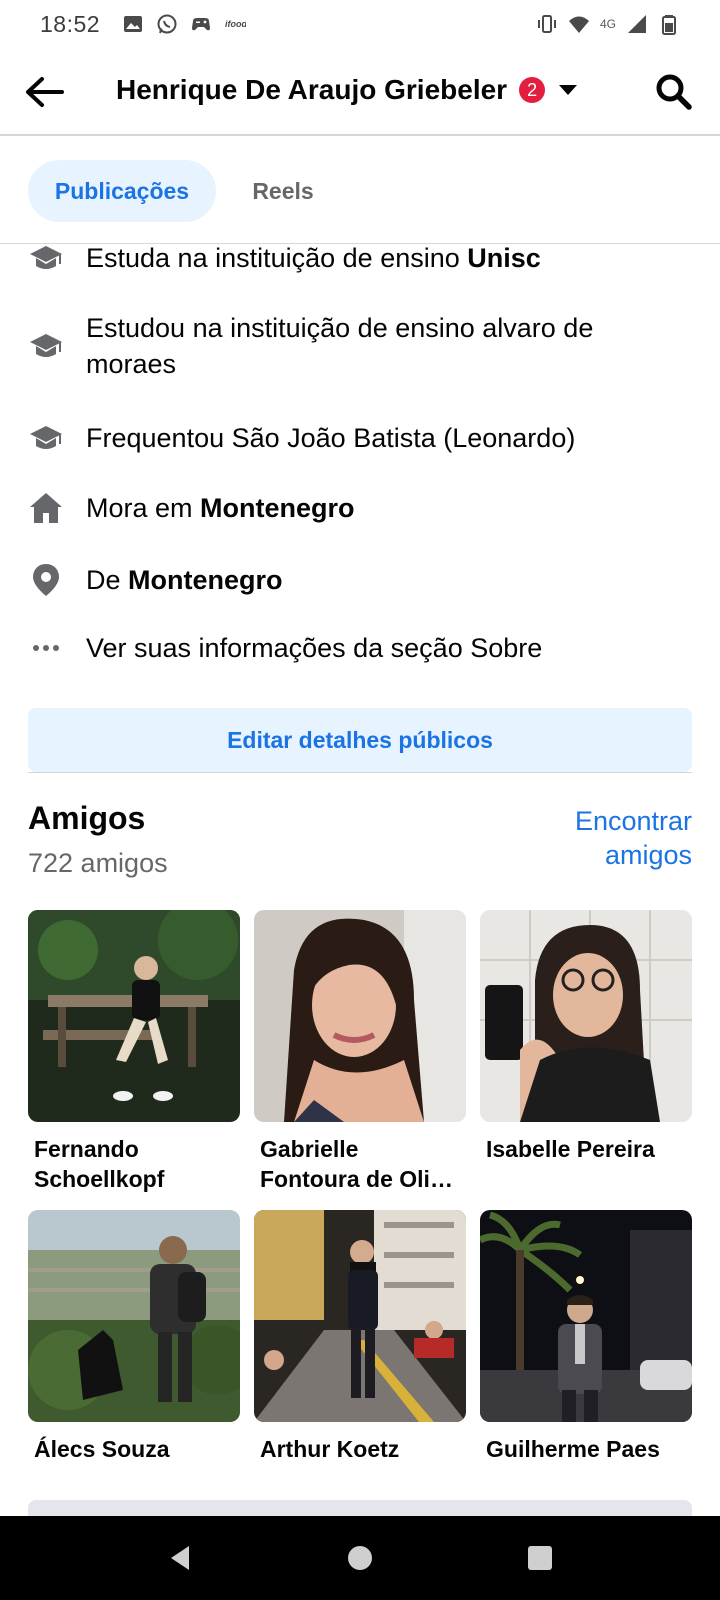 The image size is (720, 1600). I want to click on svg-text: ifood, so click(235, 24).